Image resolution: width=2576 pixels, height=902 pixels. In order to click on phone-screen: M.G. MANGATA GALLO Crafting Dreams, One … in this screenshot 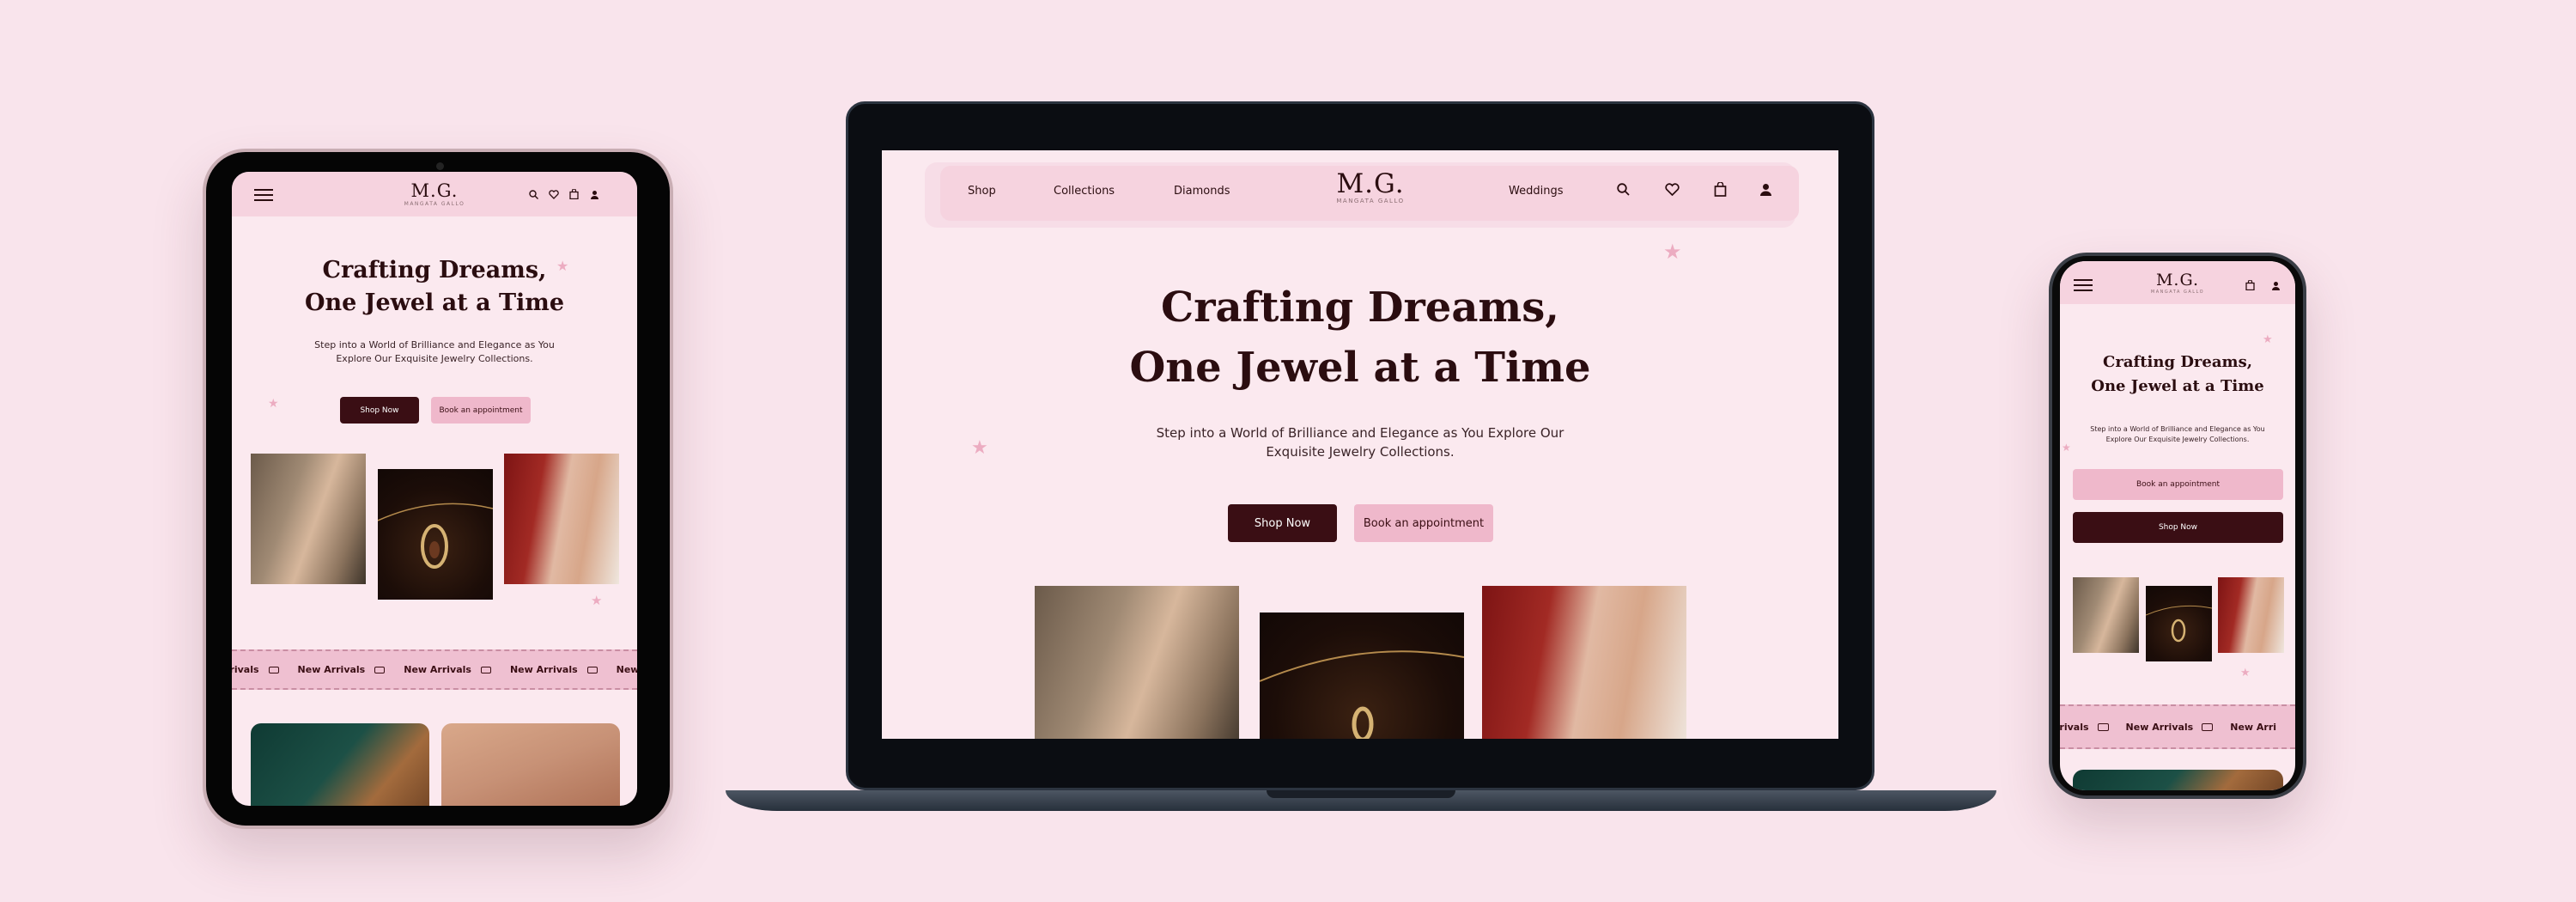, I will do `click(2178, 525)`.